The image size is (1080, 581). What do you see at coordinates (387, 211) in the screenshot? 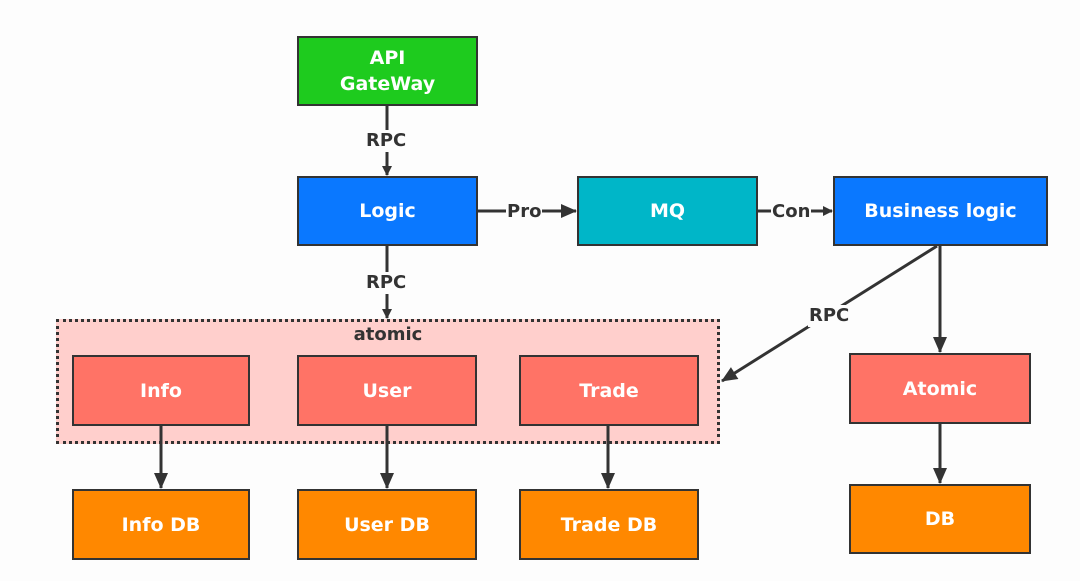
I see `logic-node: Logic` at bounding box center [387, 211].